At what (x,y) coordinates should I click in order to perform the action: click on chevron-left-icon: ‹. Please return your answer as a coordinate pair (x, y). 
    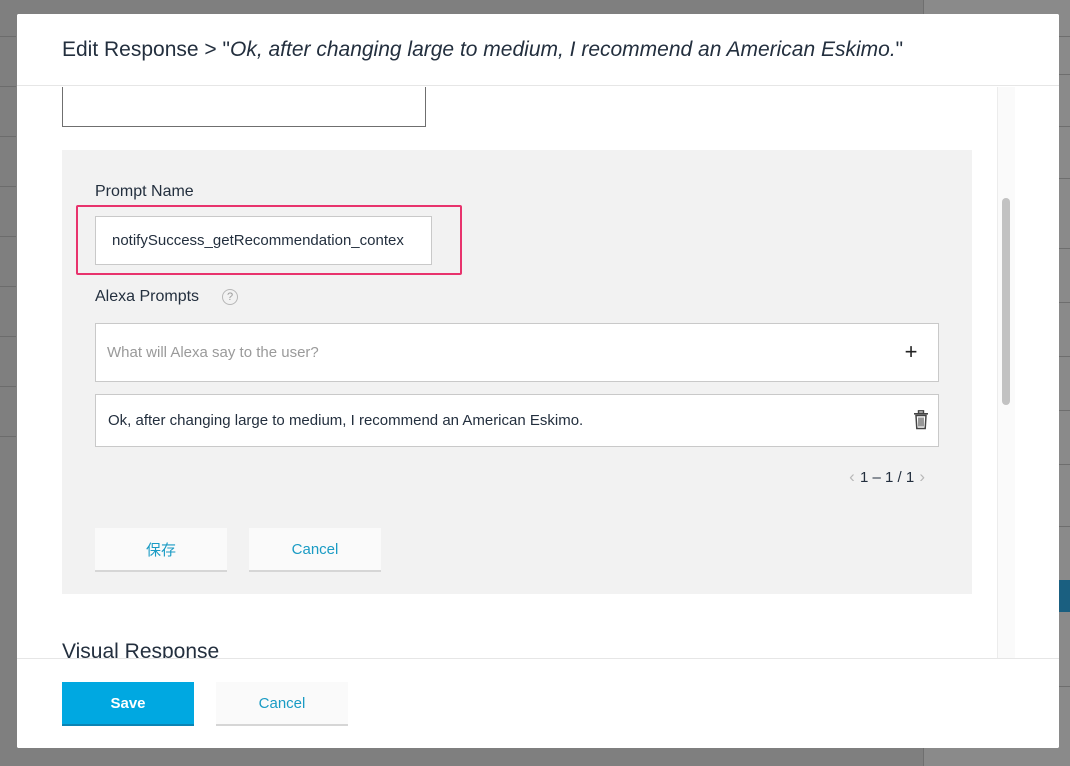
    Looking at the image, I should click on (852, 477).